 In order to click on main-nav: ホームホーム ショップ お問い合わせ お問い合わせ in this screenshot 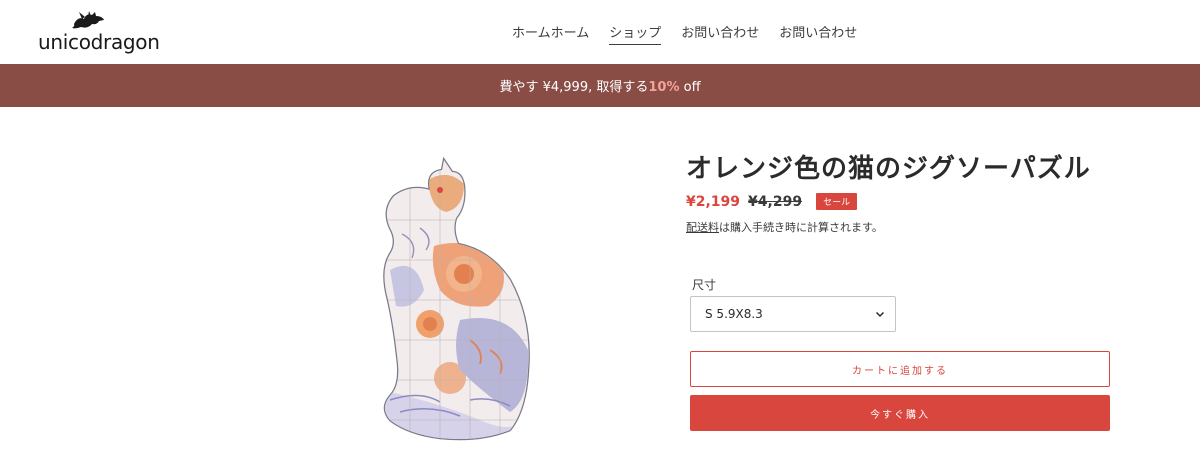, I will do `click(684, 33)`.